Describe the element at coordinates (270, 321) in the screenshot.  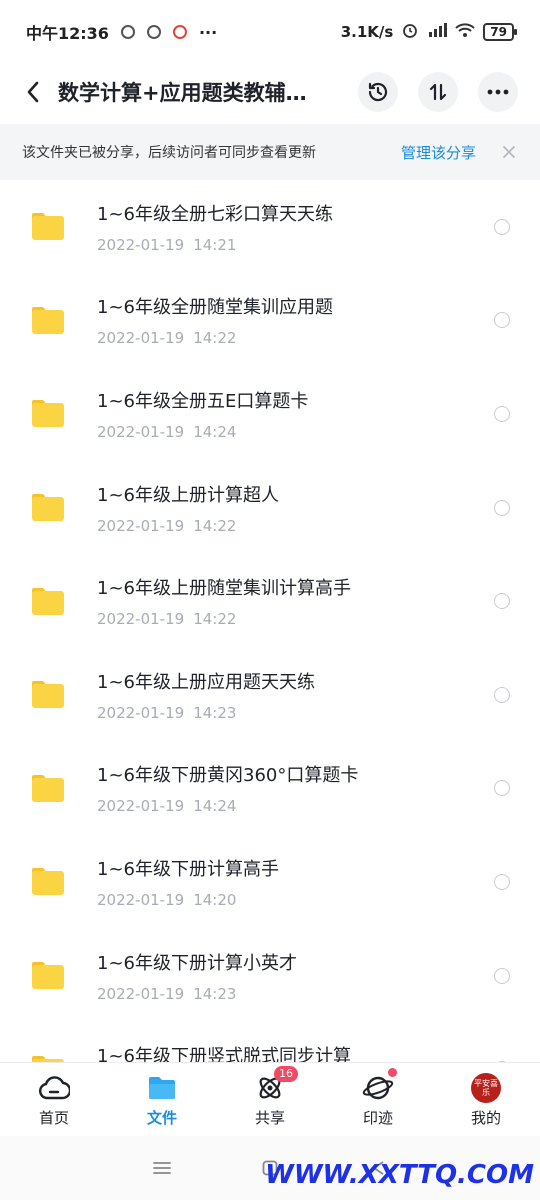
I see `file-row: 1~6年级全册随堂集训应用题 2022-01-19 14:22` at that location.